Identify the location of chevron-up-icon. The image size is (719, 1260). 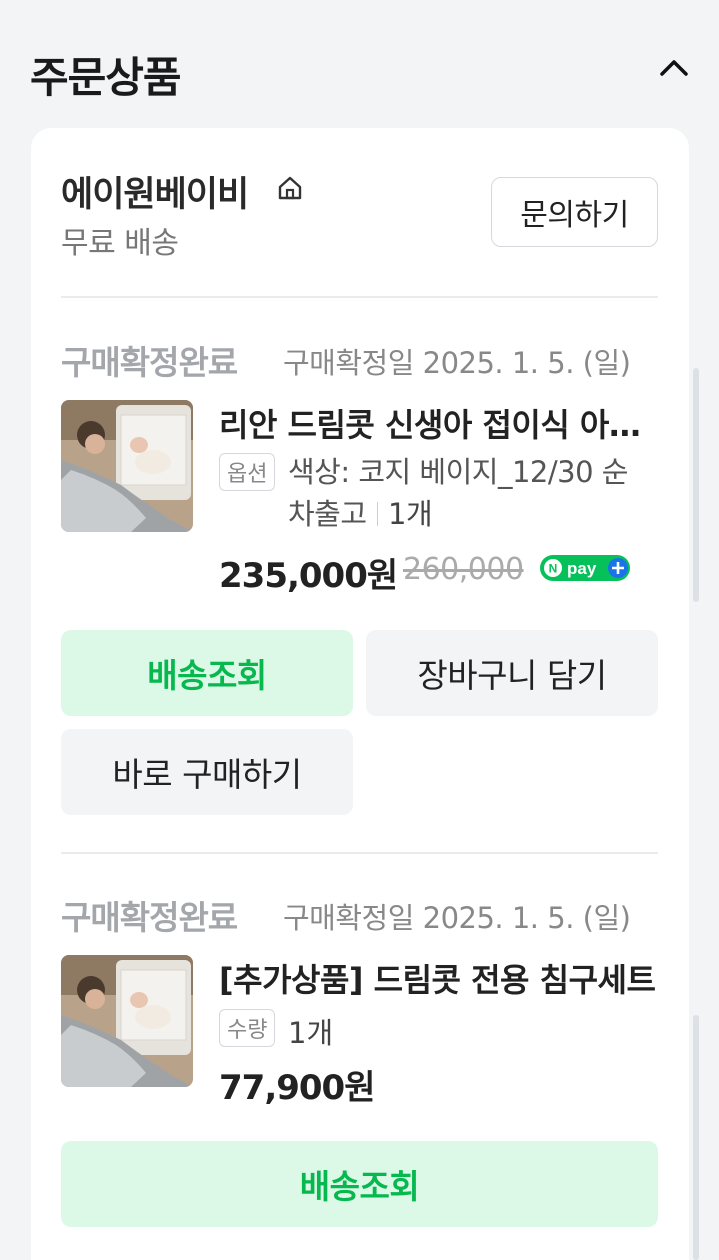
(674, 68).